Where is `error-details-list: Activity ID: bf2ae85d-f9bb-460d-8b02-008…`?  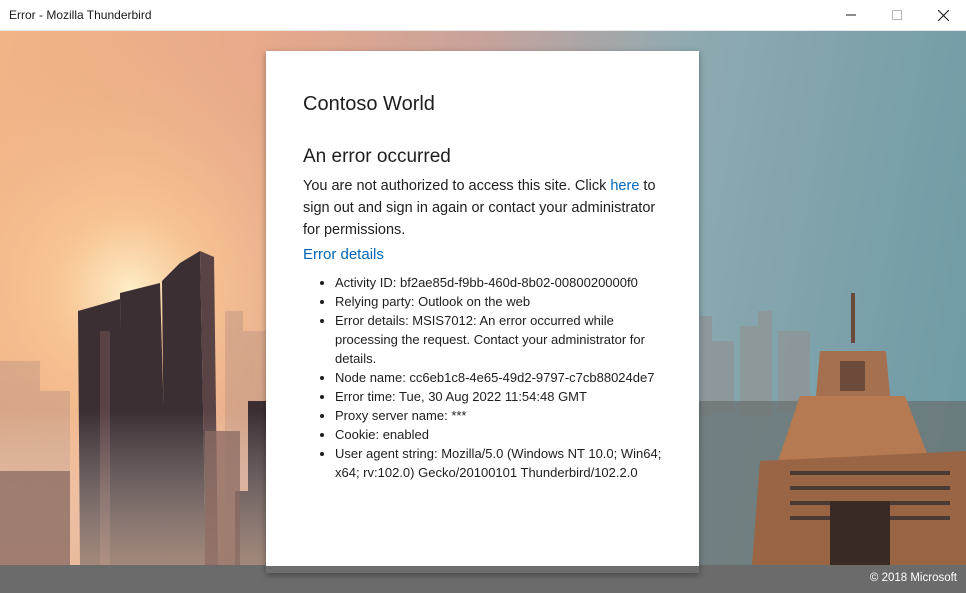
error-details-list: Activity ID: bf2ae85d-f9bb-460d-8b02-008… is located at coordinates (486, 377).